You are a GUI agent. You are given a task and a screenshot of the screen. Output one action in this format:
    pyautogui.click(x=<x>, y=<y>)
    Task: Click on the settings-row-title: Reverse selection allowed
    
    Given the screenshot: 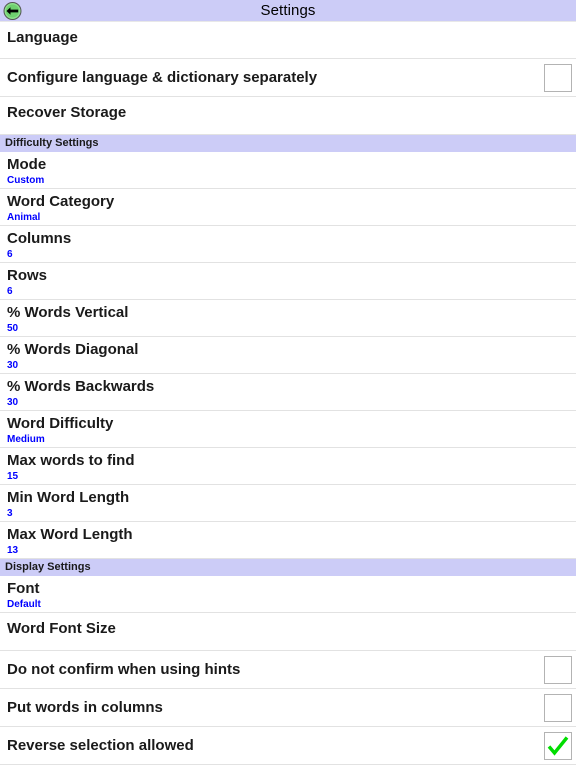 What is the action you would take?
    pyautogui.click(x=100, y=745)
    